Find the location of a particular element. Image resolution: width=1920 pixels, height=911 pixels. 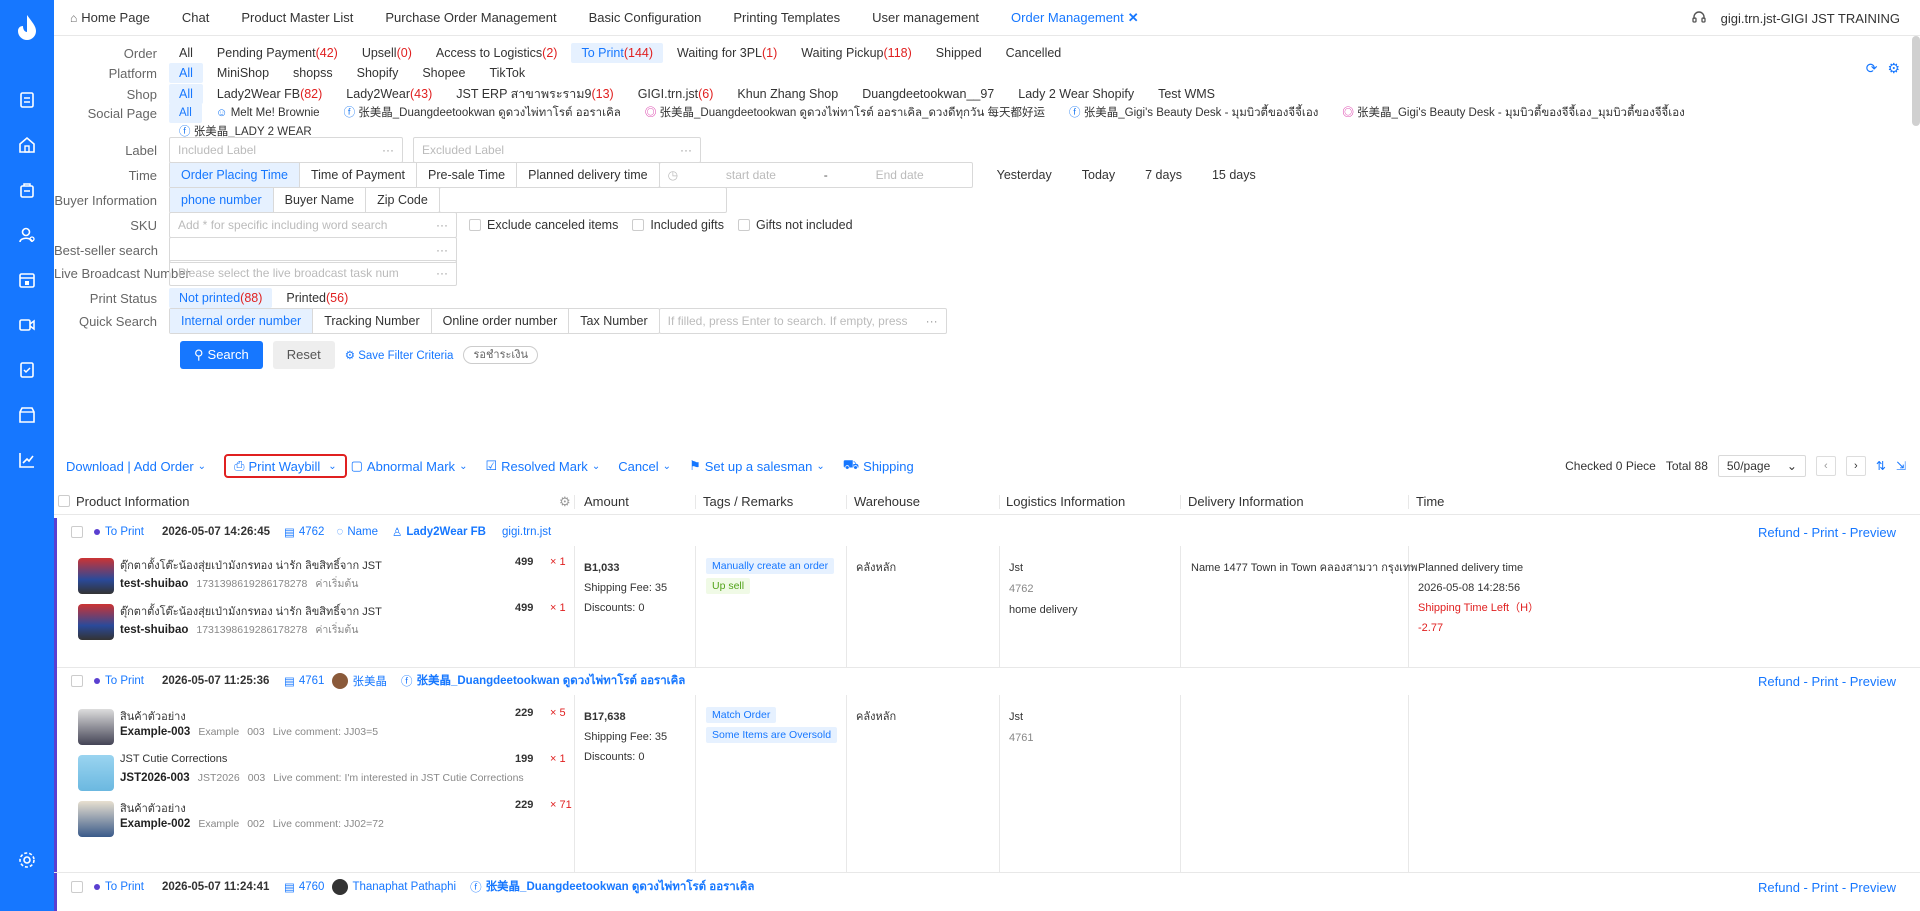

export-icon: ⇲ is located at coordinates (1901, 466).